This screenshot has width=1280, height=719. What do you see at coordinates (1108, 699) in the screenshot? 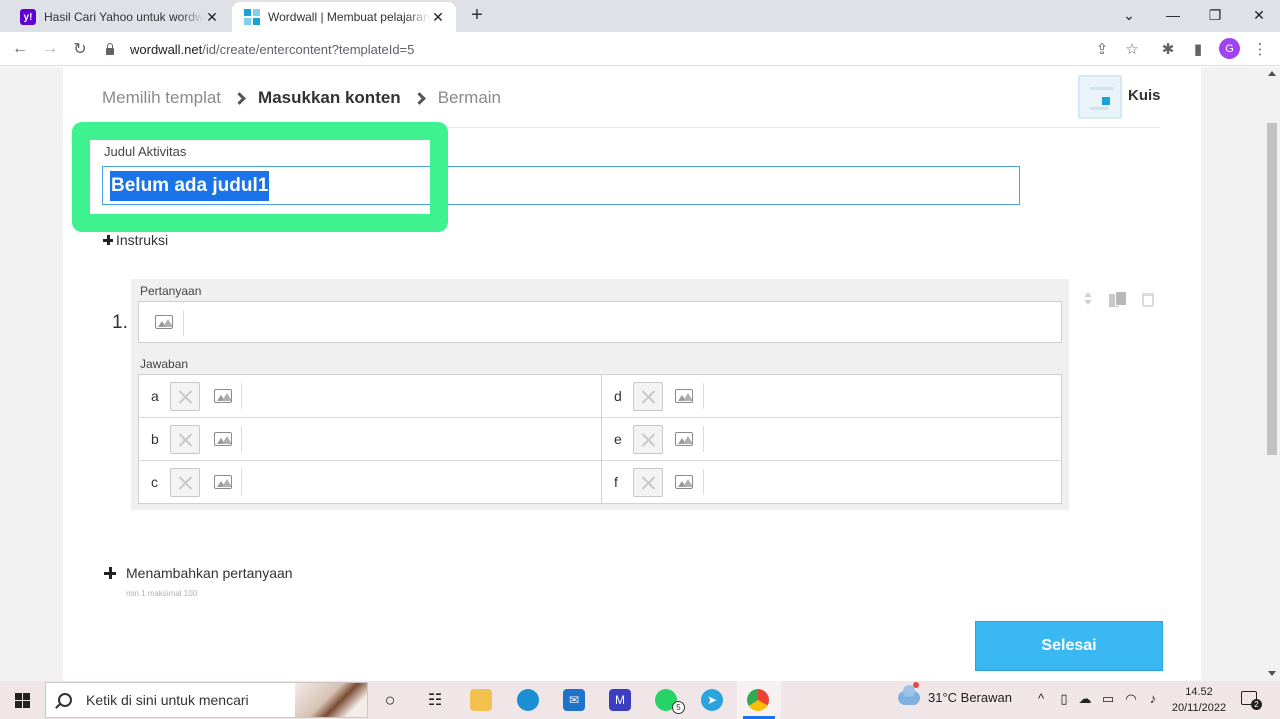
I see `battery-icon: ▭` at bounding box center [1108, 699].